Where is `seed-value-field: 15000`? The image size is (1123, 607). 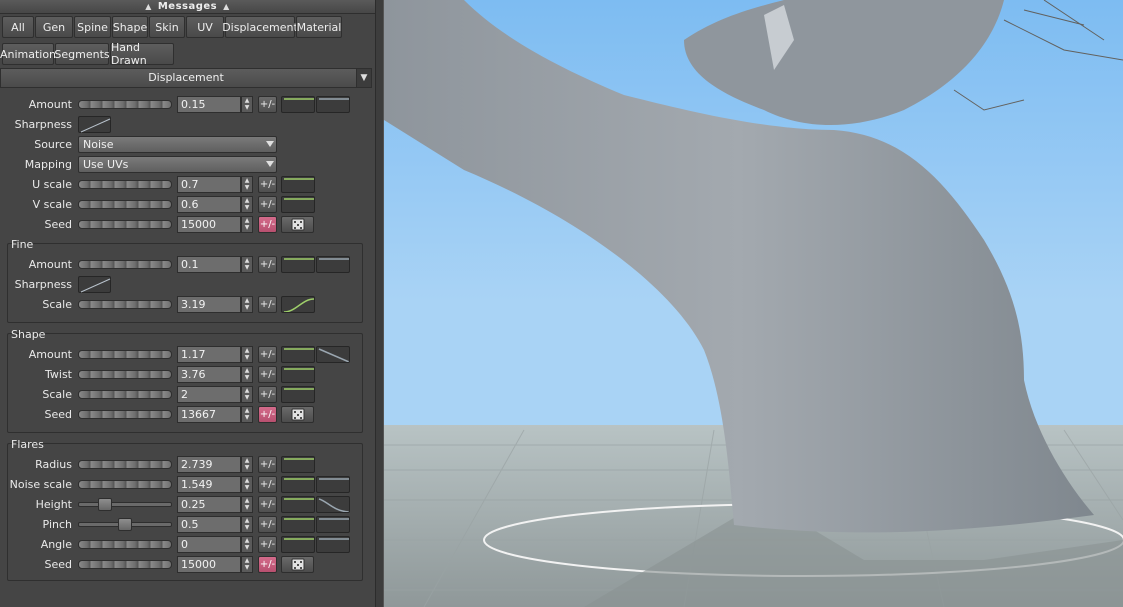 seed-value-field: 15000 is located at coordinates (209, 224).